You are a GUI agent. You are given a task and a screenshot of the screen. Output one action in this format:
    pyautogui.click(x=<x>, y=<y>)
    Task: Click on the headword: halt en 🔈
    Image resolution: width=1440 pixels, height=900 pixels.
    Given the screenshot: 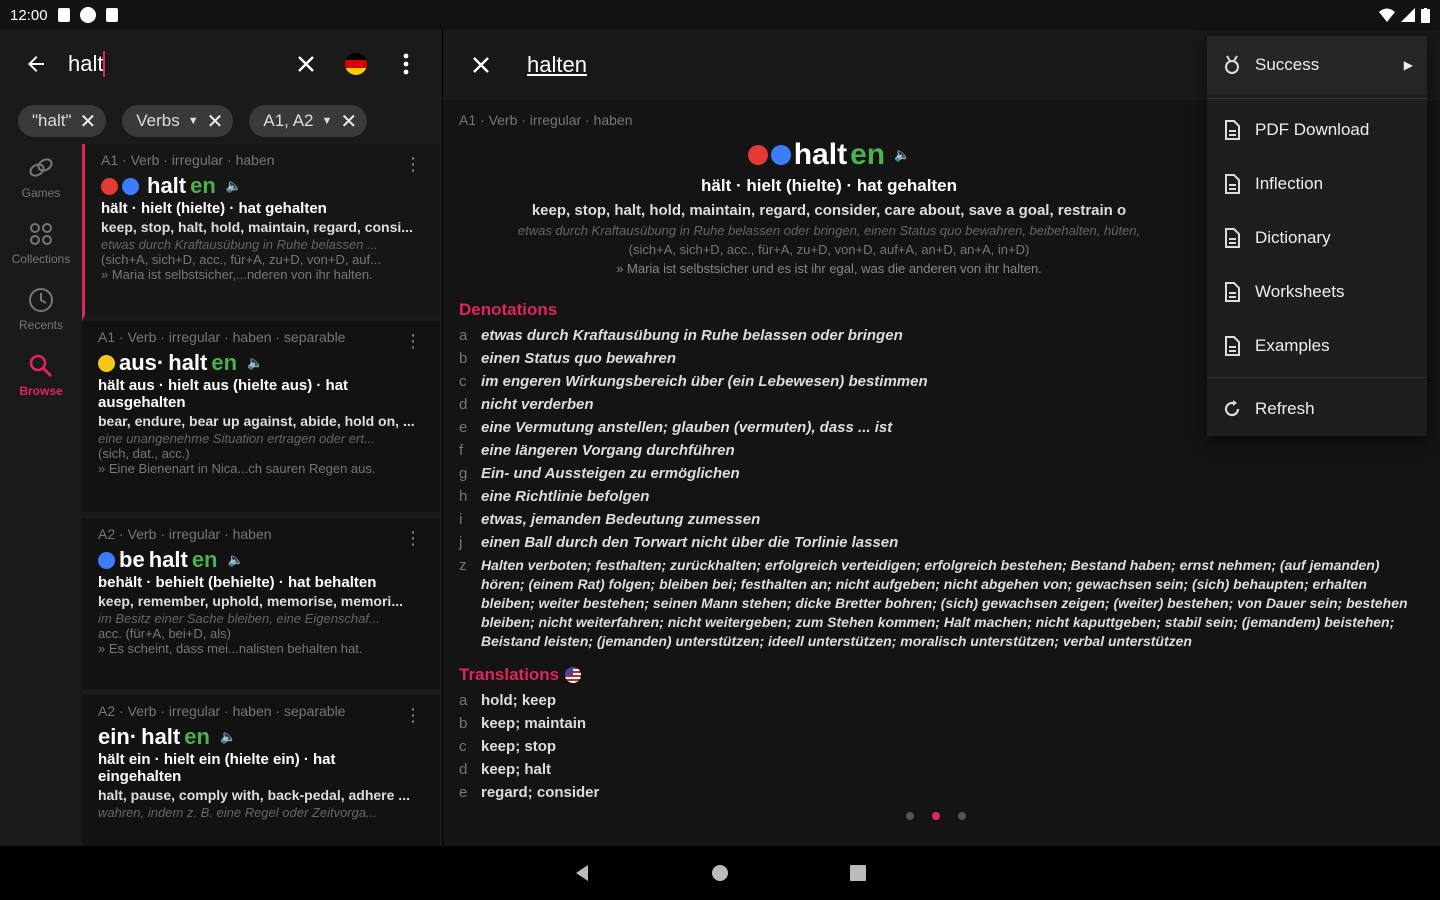 What is the action you would take?
    pyautogui.click(x=829, y=155)
    